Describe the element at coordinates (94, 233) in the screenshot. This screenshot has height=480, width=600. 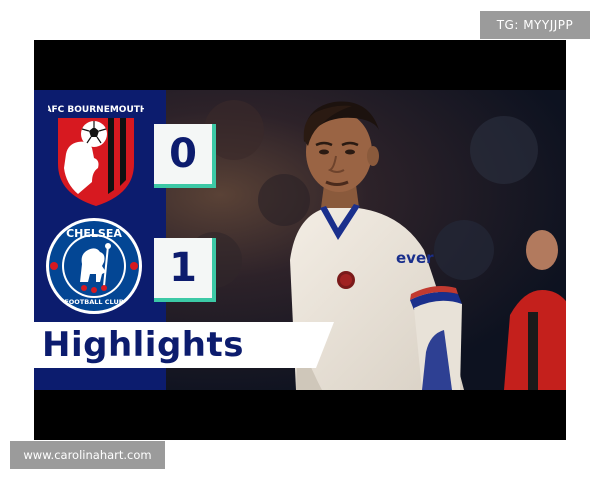
I see `away-team-name: CHELSEA` at that location.